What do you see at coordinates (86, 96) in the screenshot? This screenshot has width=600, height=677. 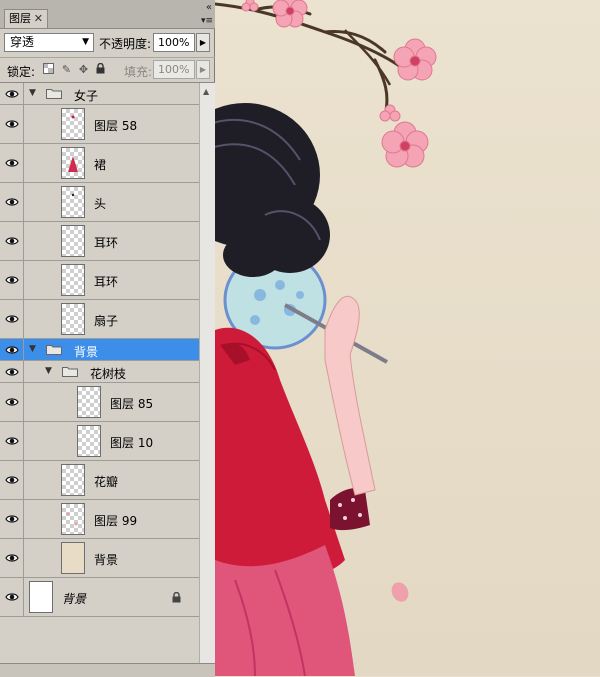 I see `layer-name: 女子` at bounding box center [86, 96].